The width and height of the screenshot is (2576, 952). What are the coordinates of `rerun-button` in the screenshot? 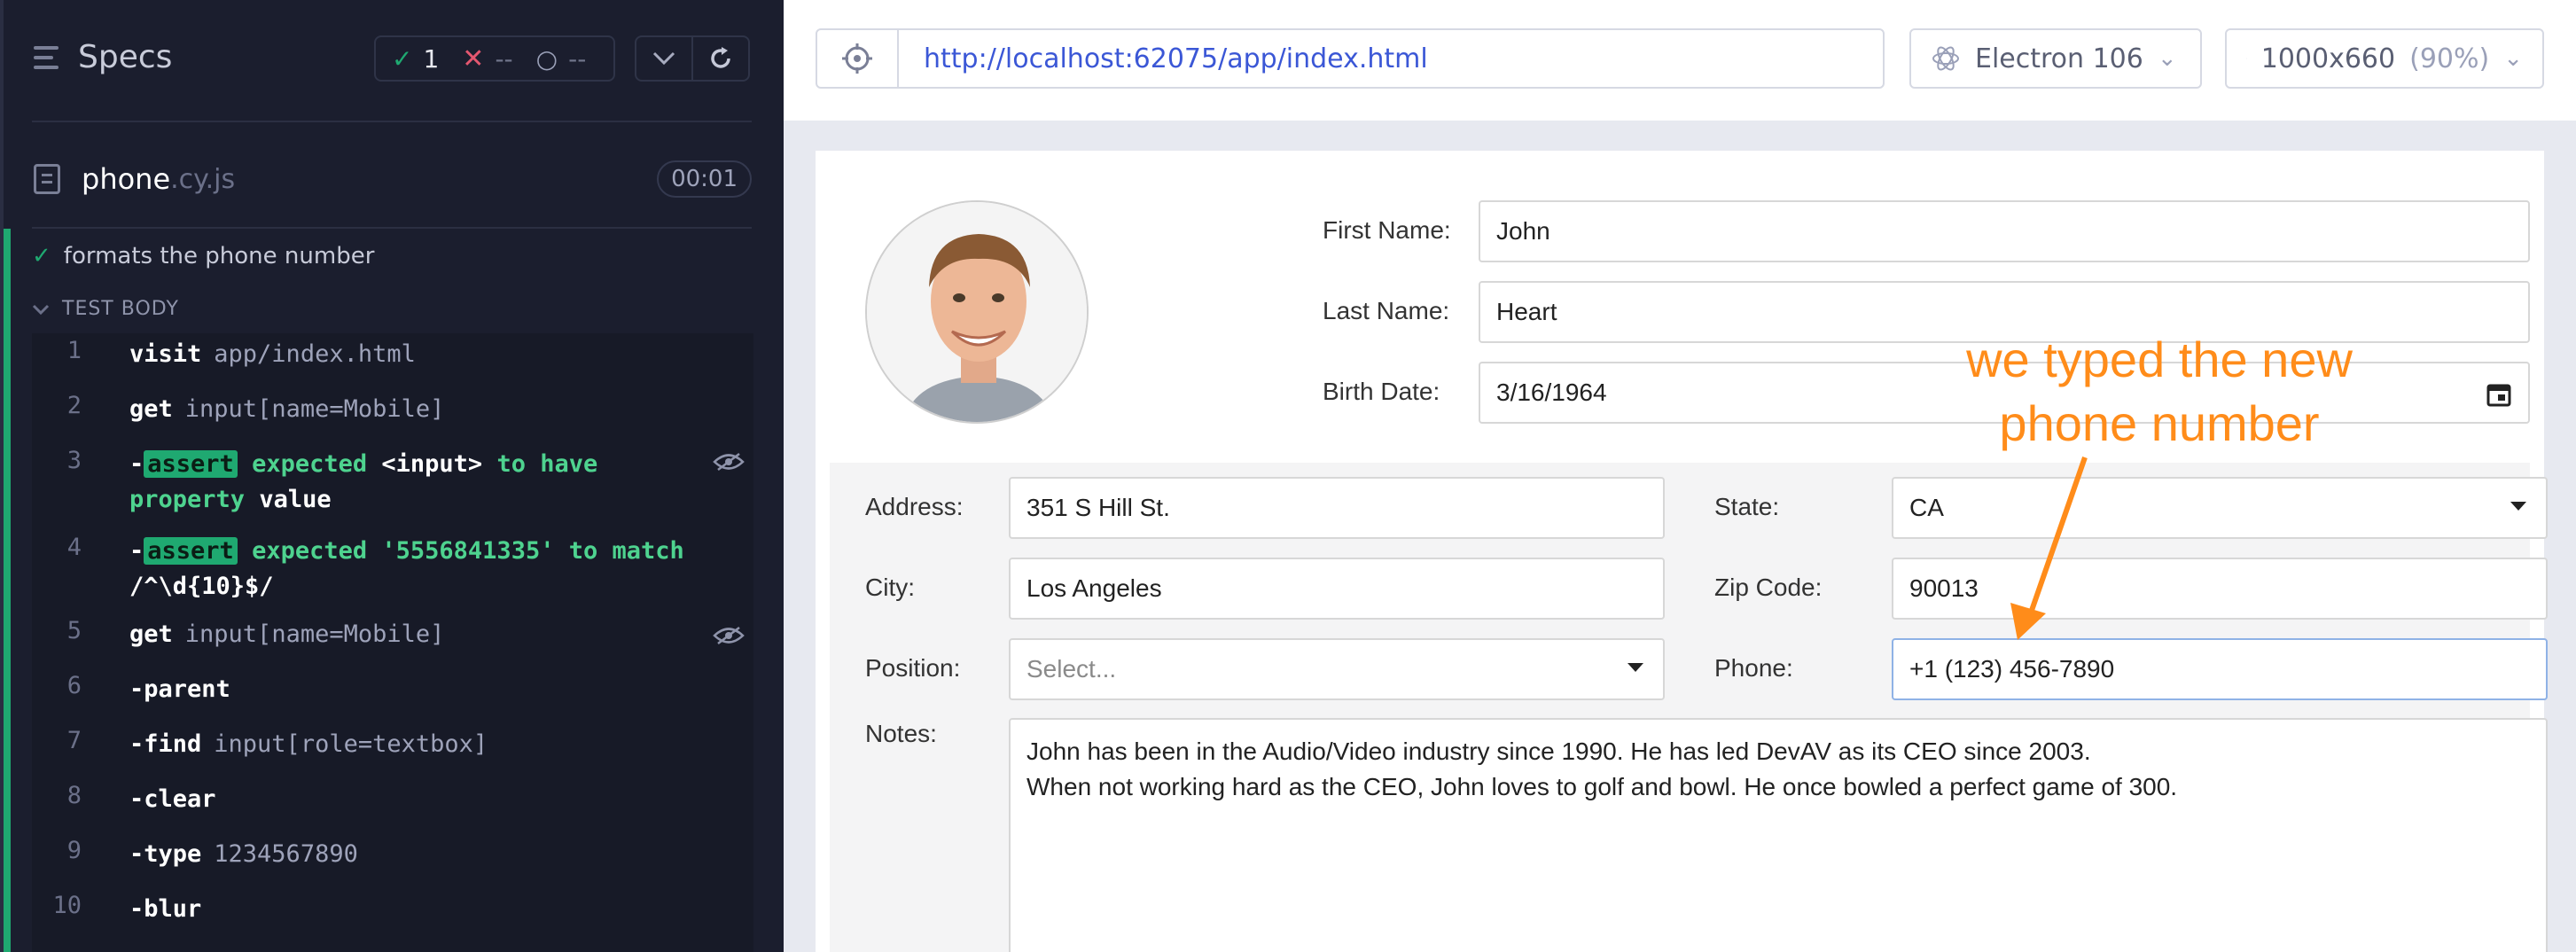 It's located at (720, 58).